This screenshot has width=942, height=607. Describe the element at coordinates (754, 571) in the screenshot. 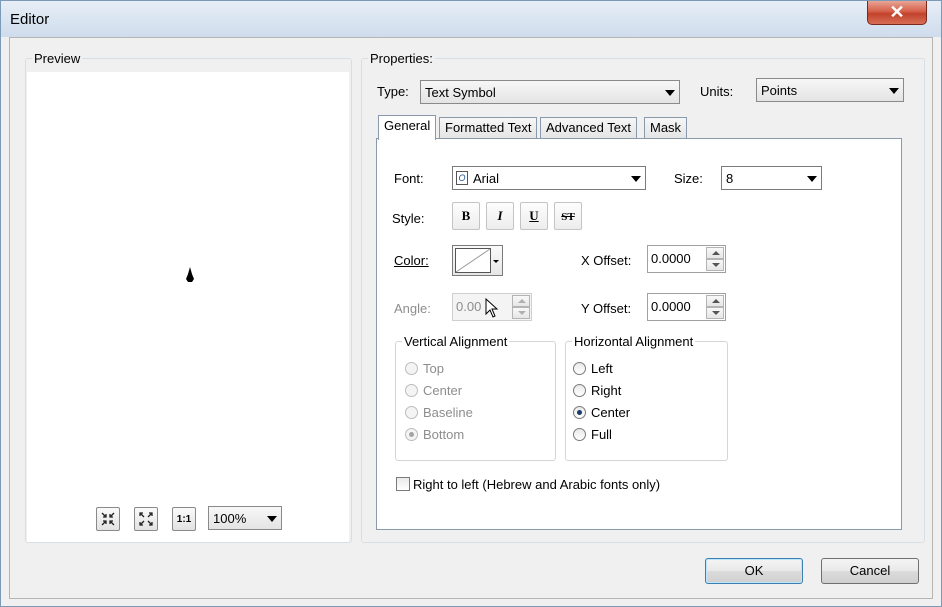

I see `ok-button: OK` at that location.